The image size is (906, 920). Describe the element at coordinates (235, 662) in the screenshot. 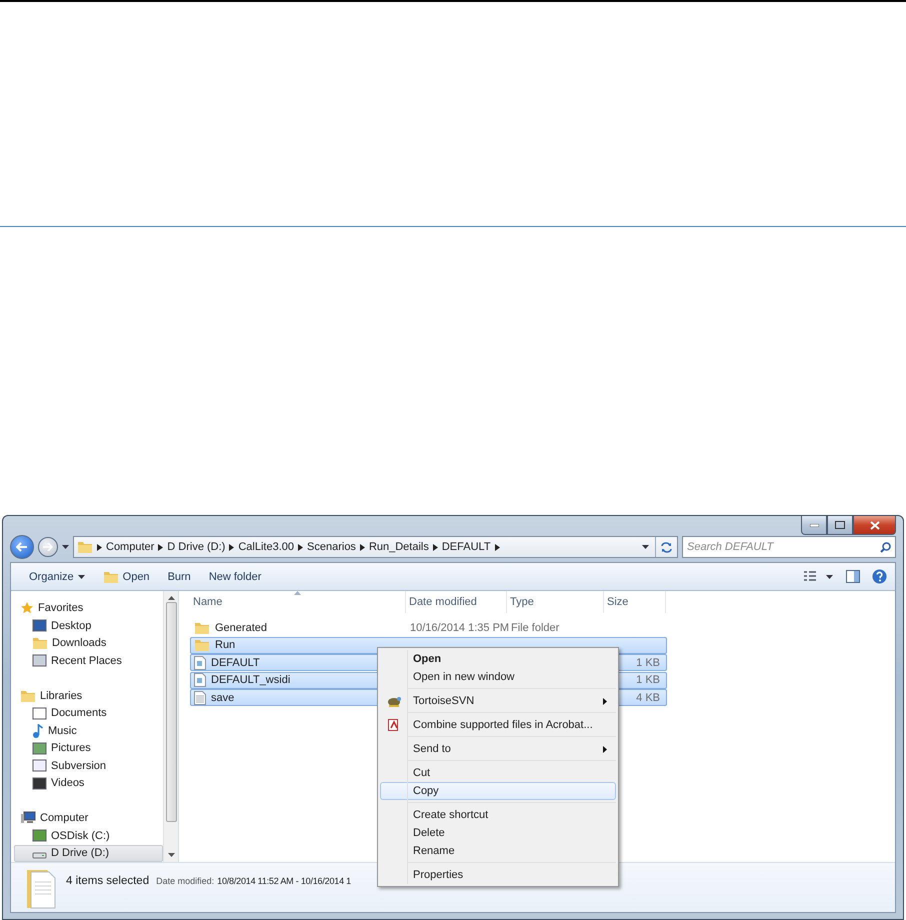

I see `file-name: DEFAULT` at that location.